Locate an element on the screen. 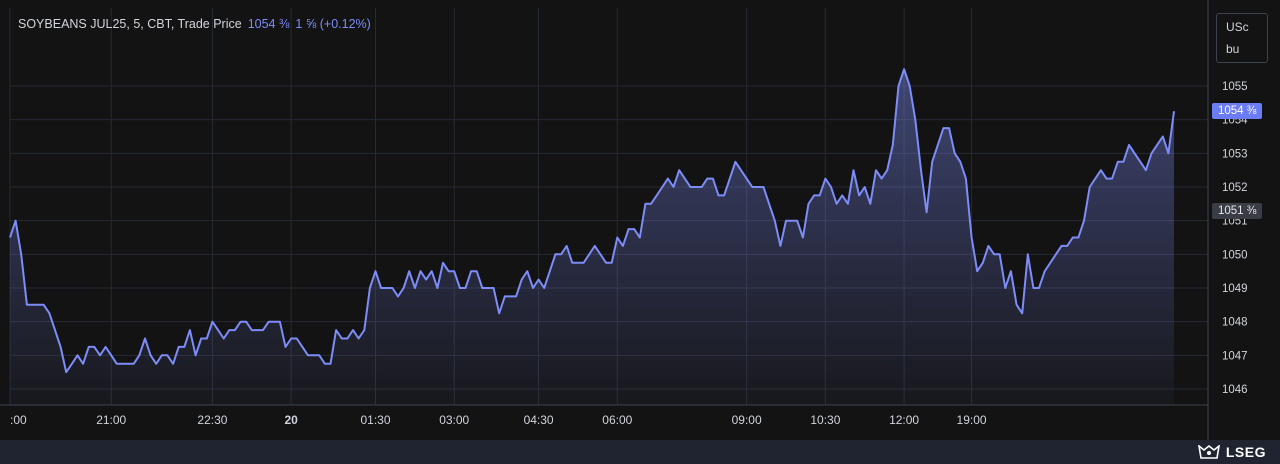 This screenshot has height=464, width=1280. footer-bar is located at coordinates (640, 452).